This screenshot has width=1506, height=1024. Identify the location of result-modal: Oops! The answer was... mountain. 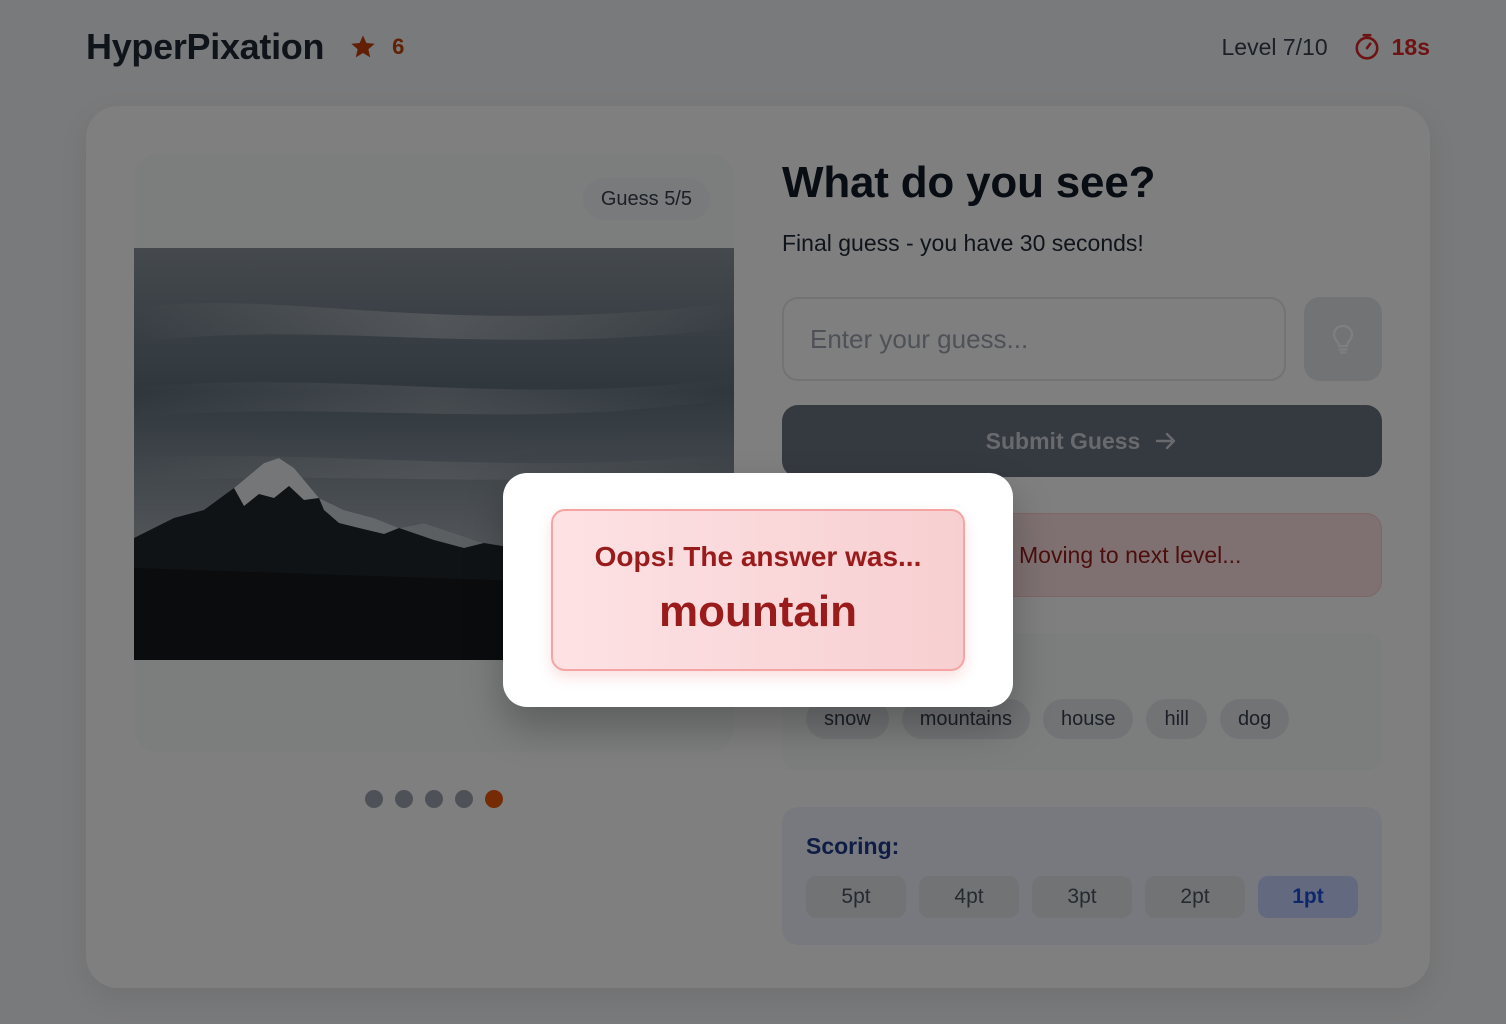
(758, 590).